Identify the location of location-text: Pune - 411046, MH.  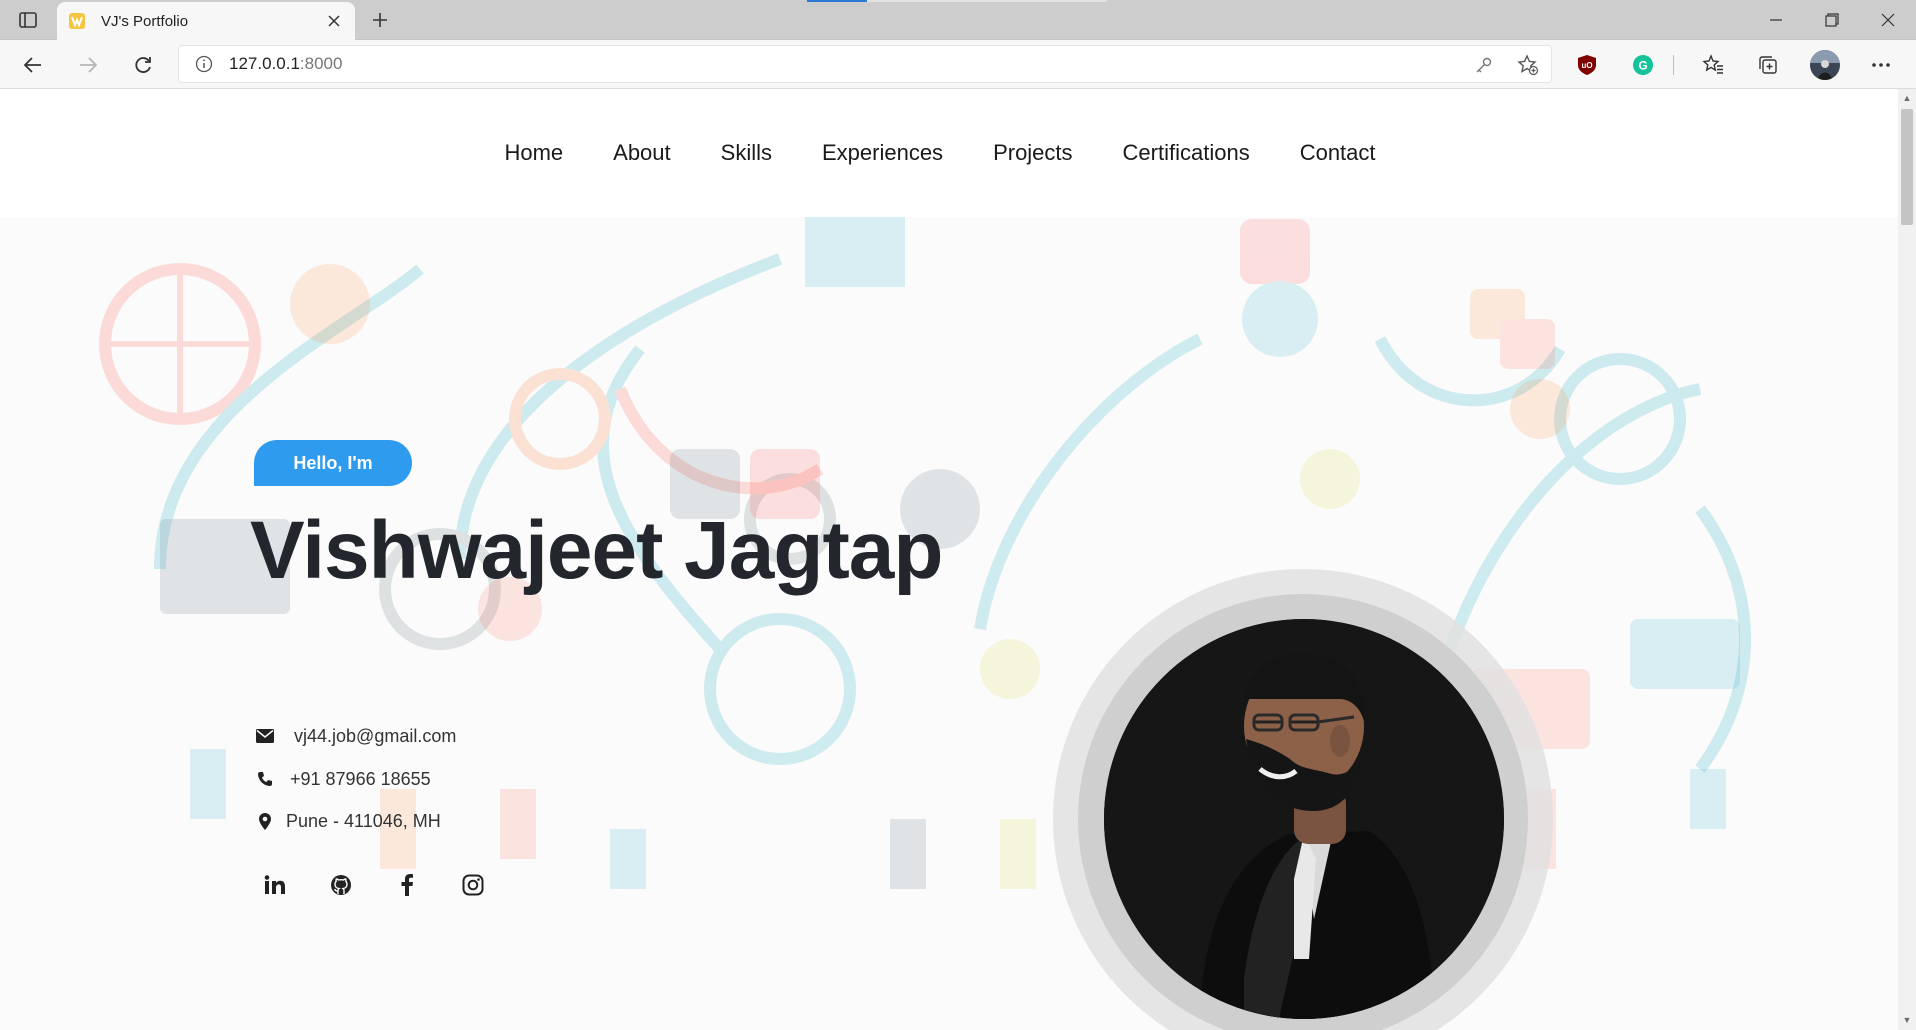
(363, 820).